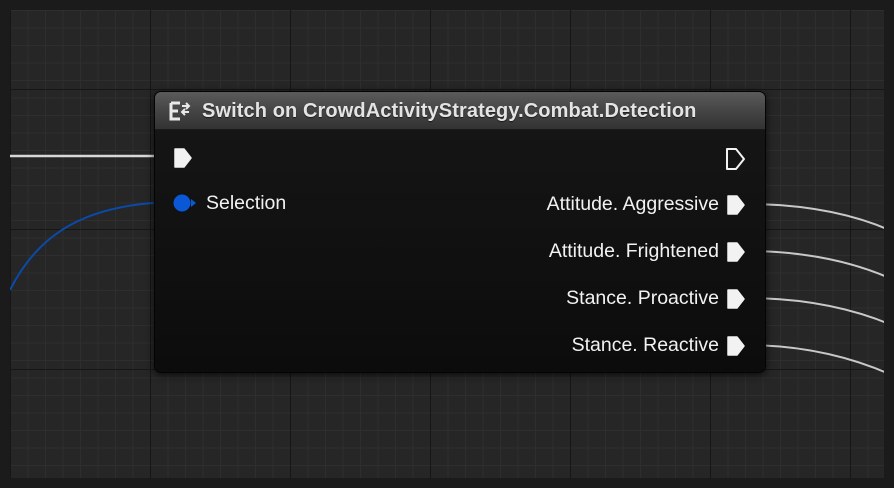 The image size is (894, 488). I want to click on case-label-stance-reactive: Stance. Reactive, so click(645, 345).